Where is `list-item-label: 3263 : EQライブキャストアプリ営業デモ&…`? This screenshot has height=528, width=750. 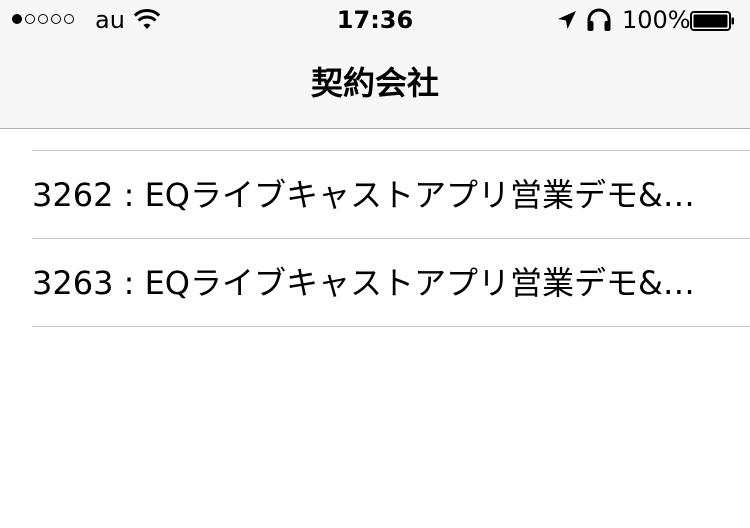 list-item-label: 3263 : EQライブキャストアプリ営業デモ&… is located at coordinates (363, 283).